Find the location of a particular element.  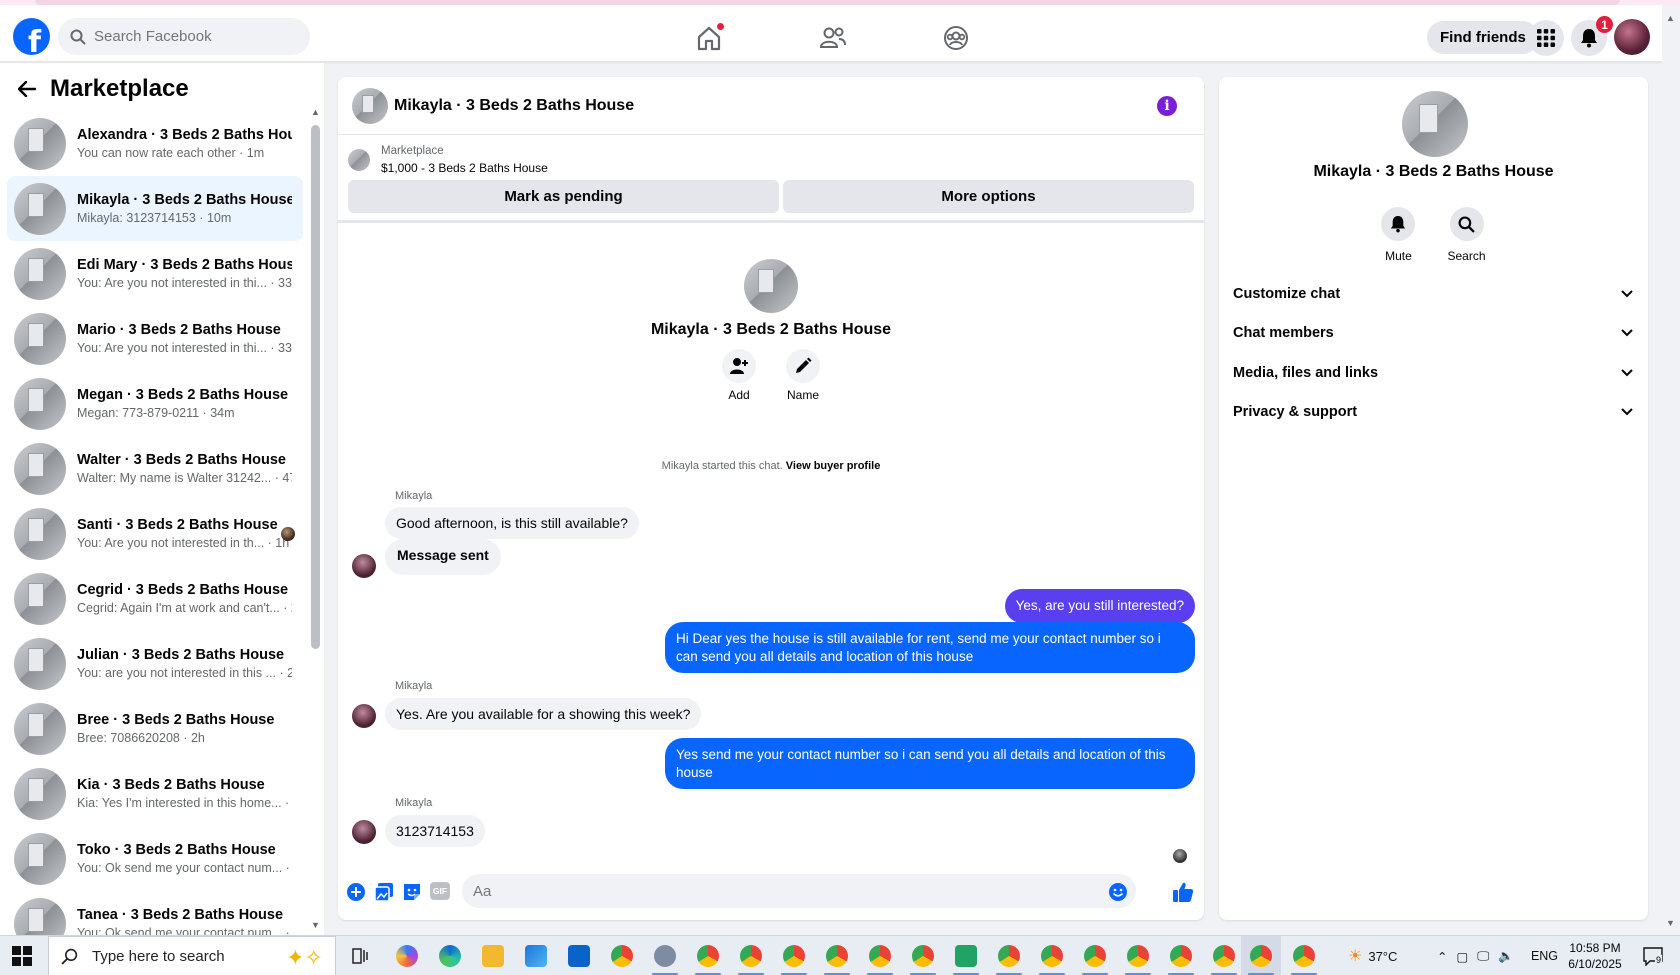

gif-icon: GIF is located at coordinates (440, 891).